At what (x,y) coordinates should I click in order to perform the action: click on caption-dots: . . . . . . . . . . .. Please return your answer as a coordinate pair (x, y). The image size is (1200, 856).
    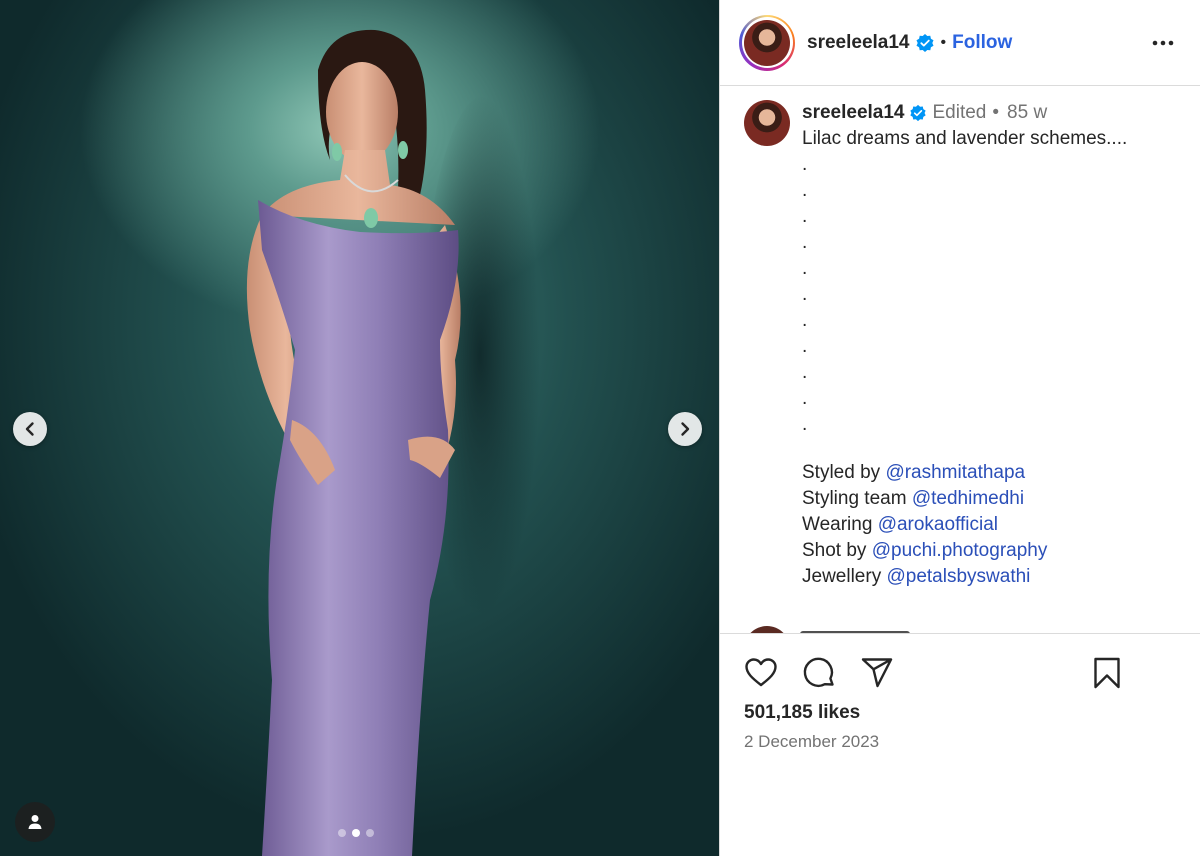
    Looking at the image, I should click on (964, 295).